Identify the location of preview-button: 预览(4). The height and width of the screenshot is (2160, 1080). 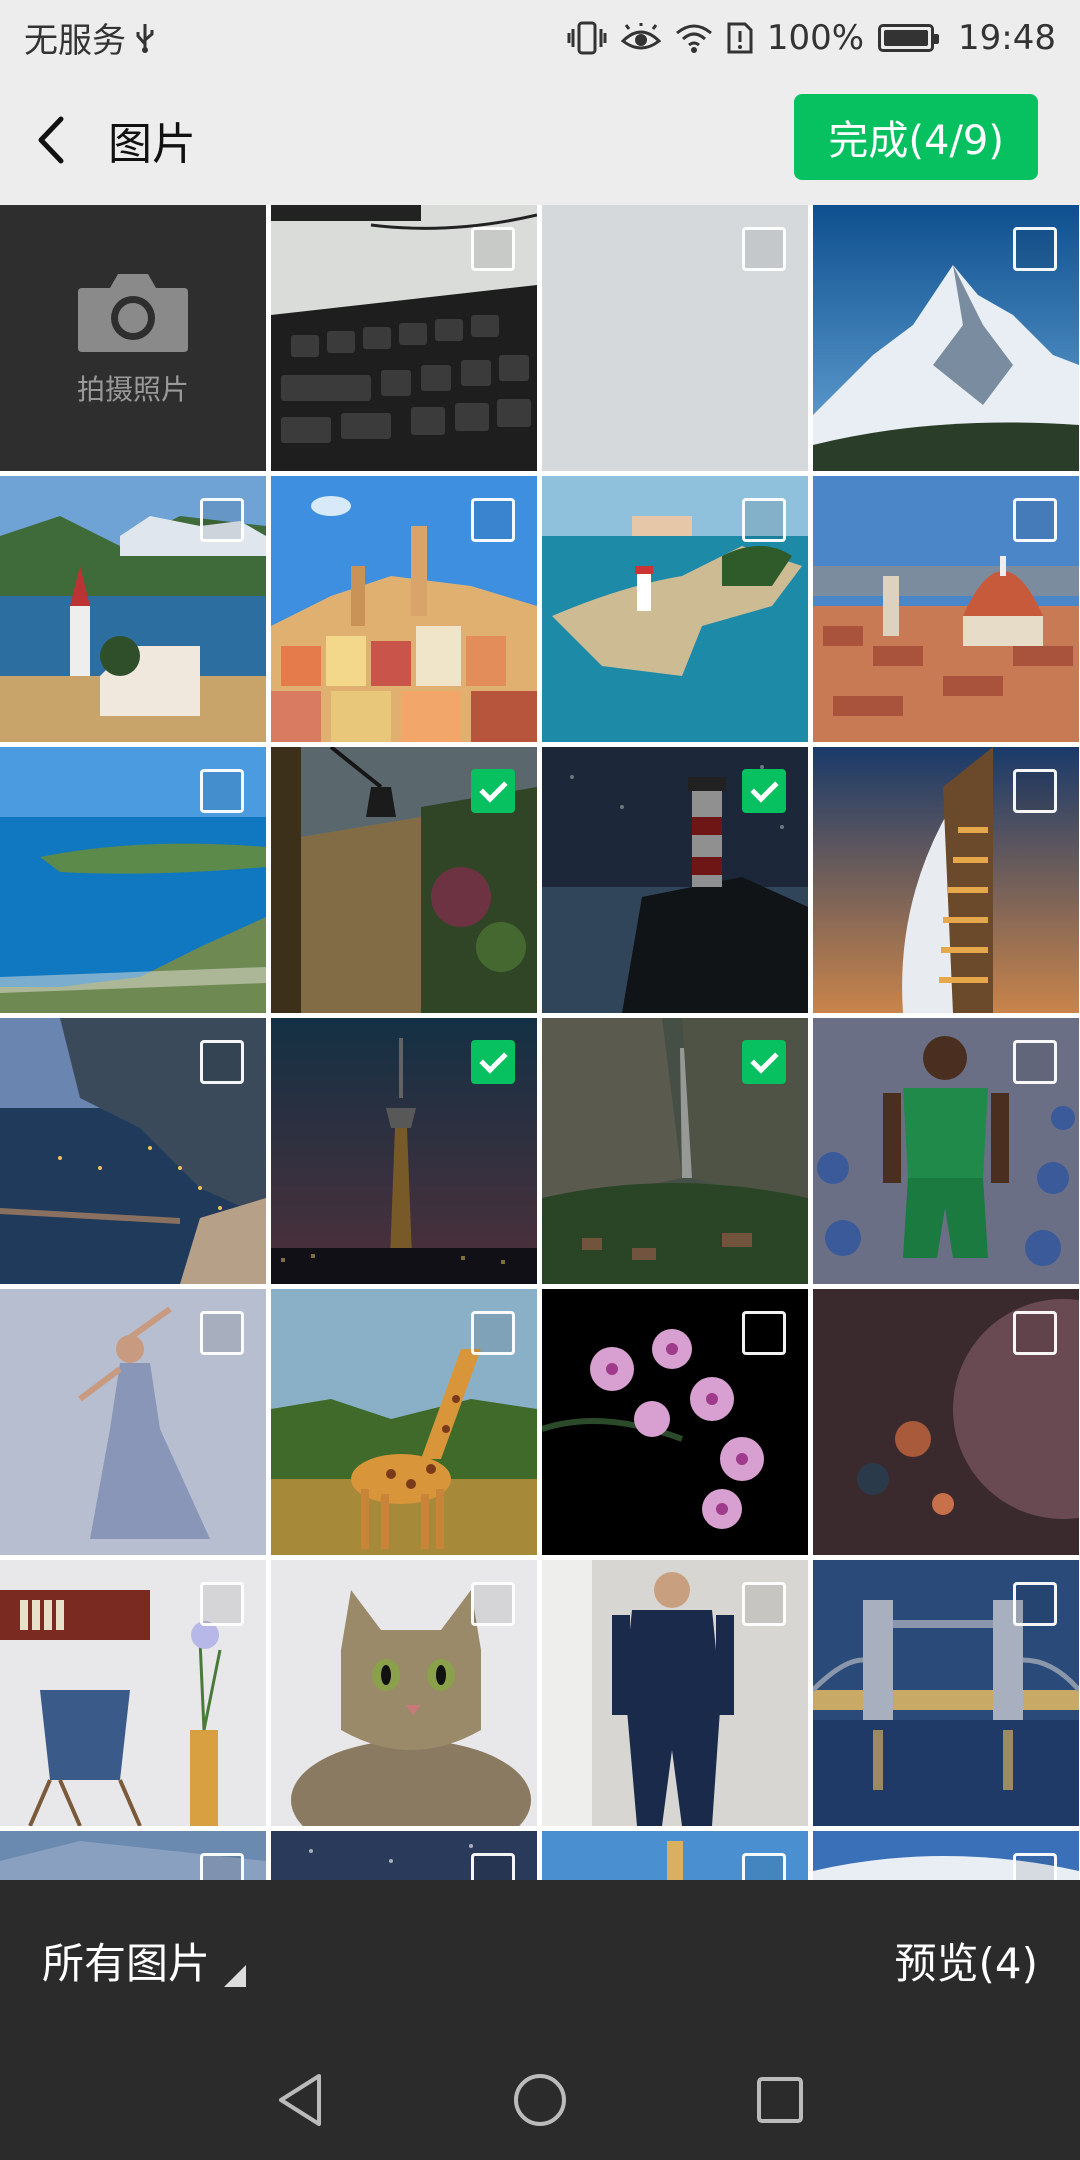
(967, 1960).